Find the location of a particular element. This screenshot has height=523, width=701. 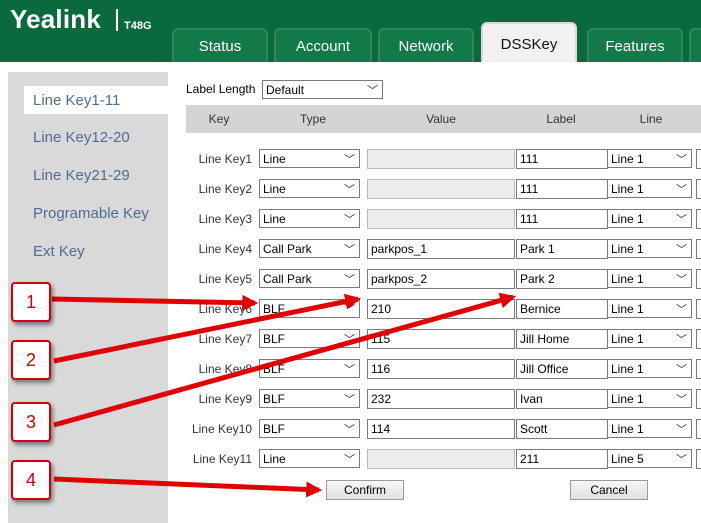

row-label-input: 211 is located at coordinates (562, 459).